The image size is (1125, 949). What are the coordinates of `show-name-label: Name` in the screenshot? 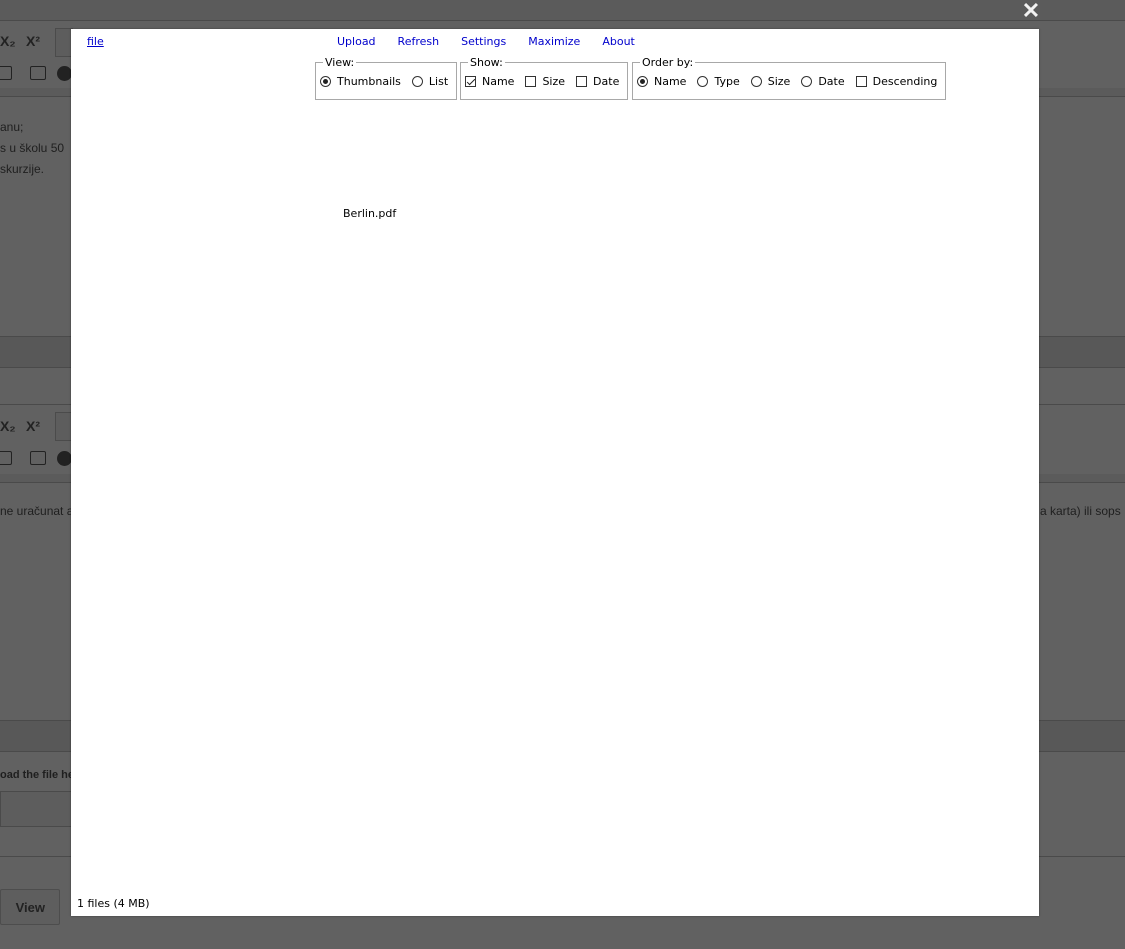 It's located at (498, 81).